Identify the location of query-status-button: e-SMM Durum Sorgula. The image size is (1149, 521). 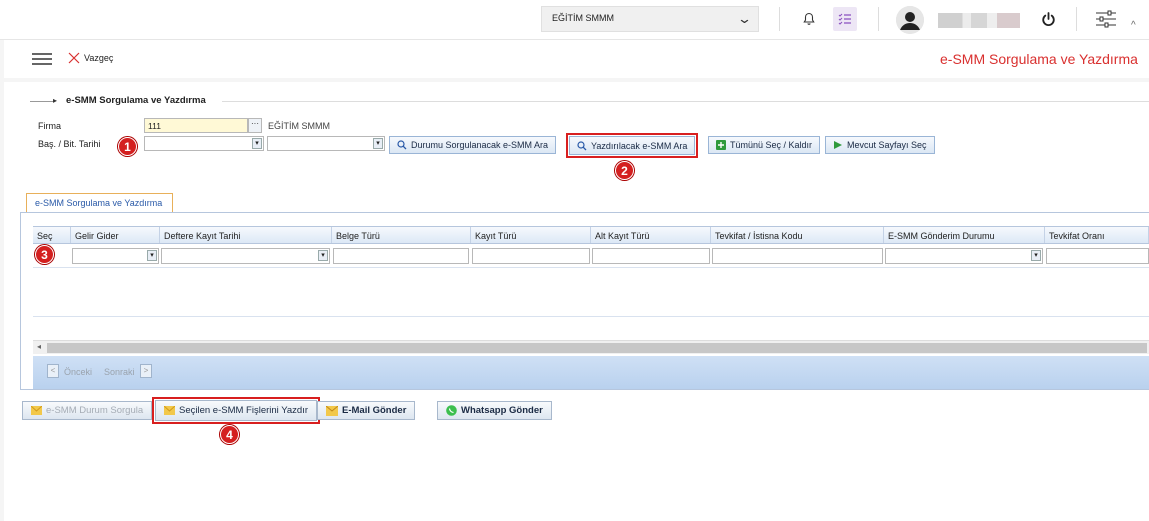
(87, 410).